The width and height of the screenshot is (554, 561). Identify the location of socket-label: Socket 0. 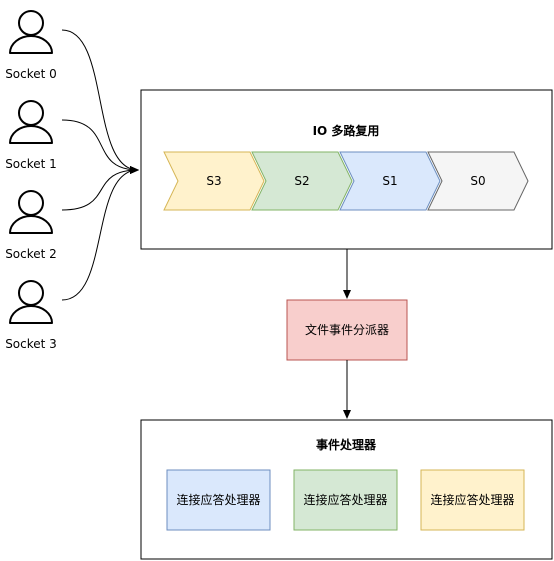
(31, 74).